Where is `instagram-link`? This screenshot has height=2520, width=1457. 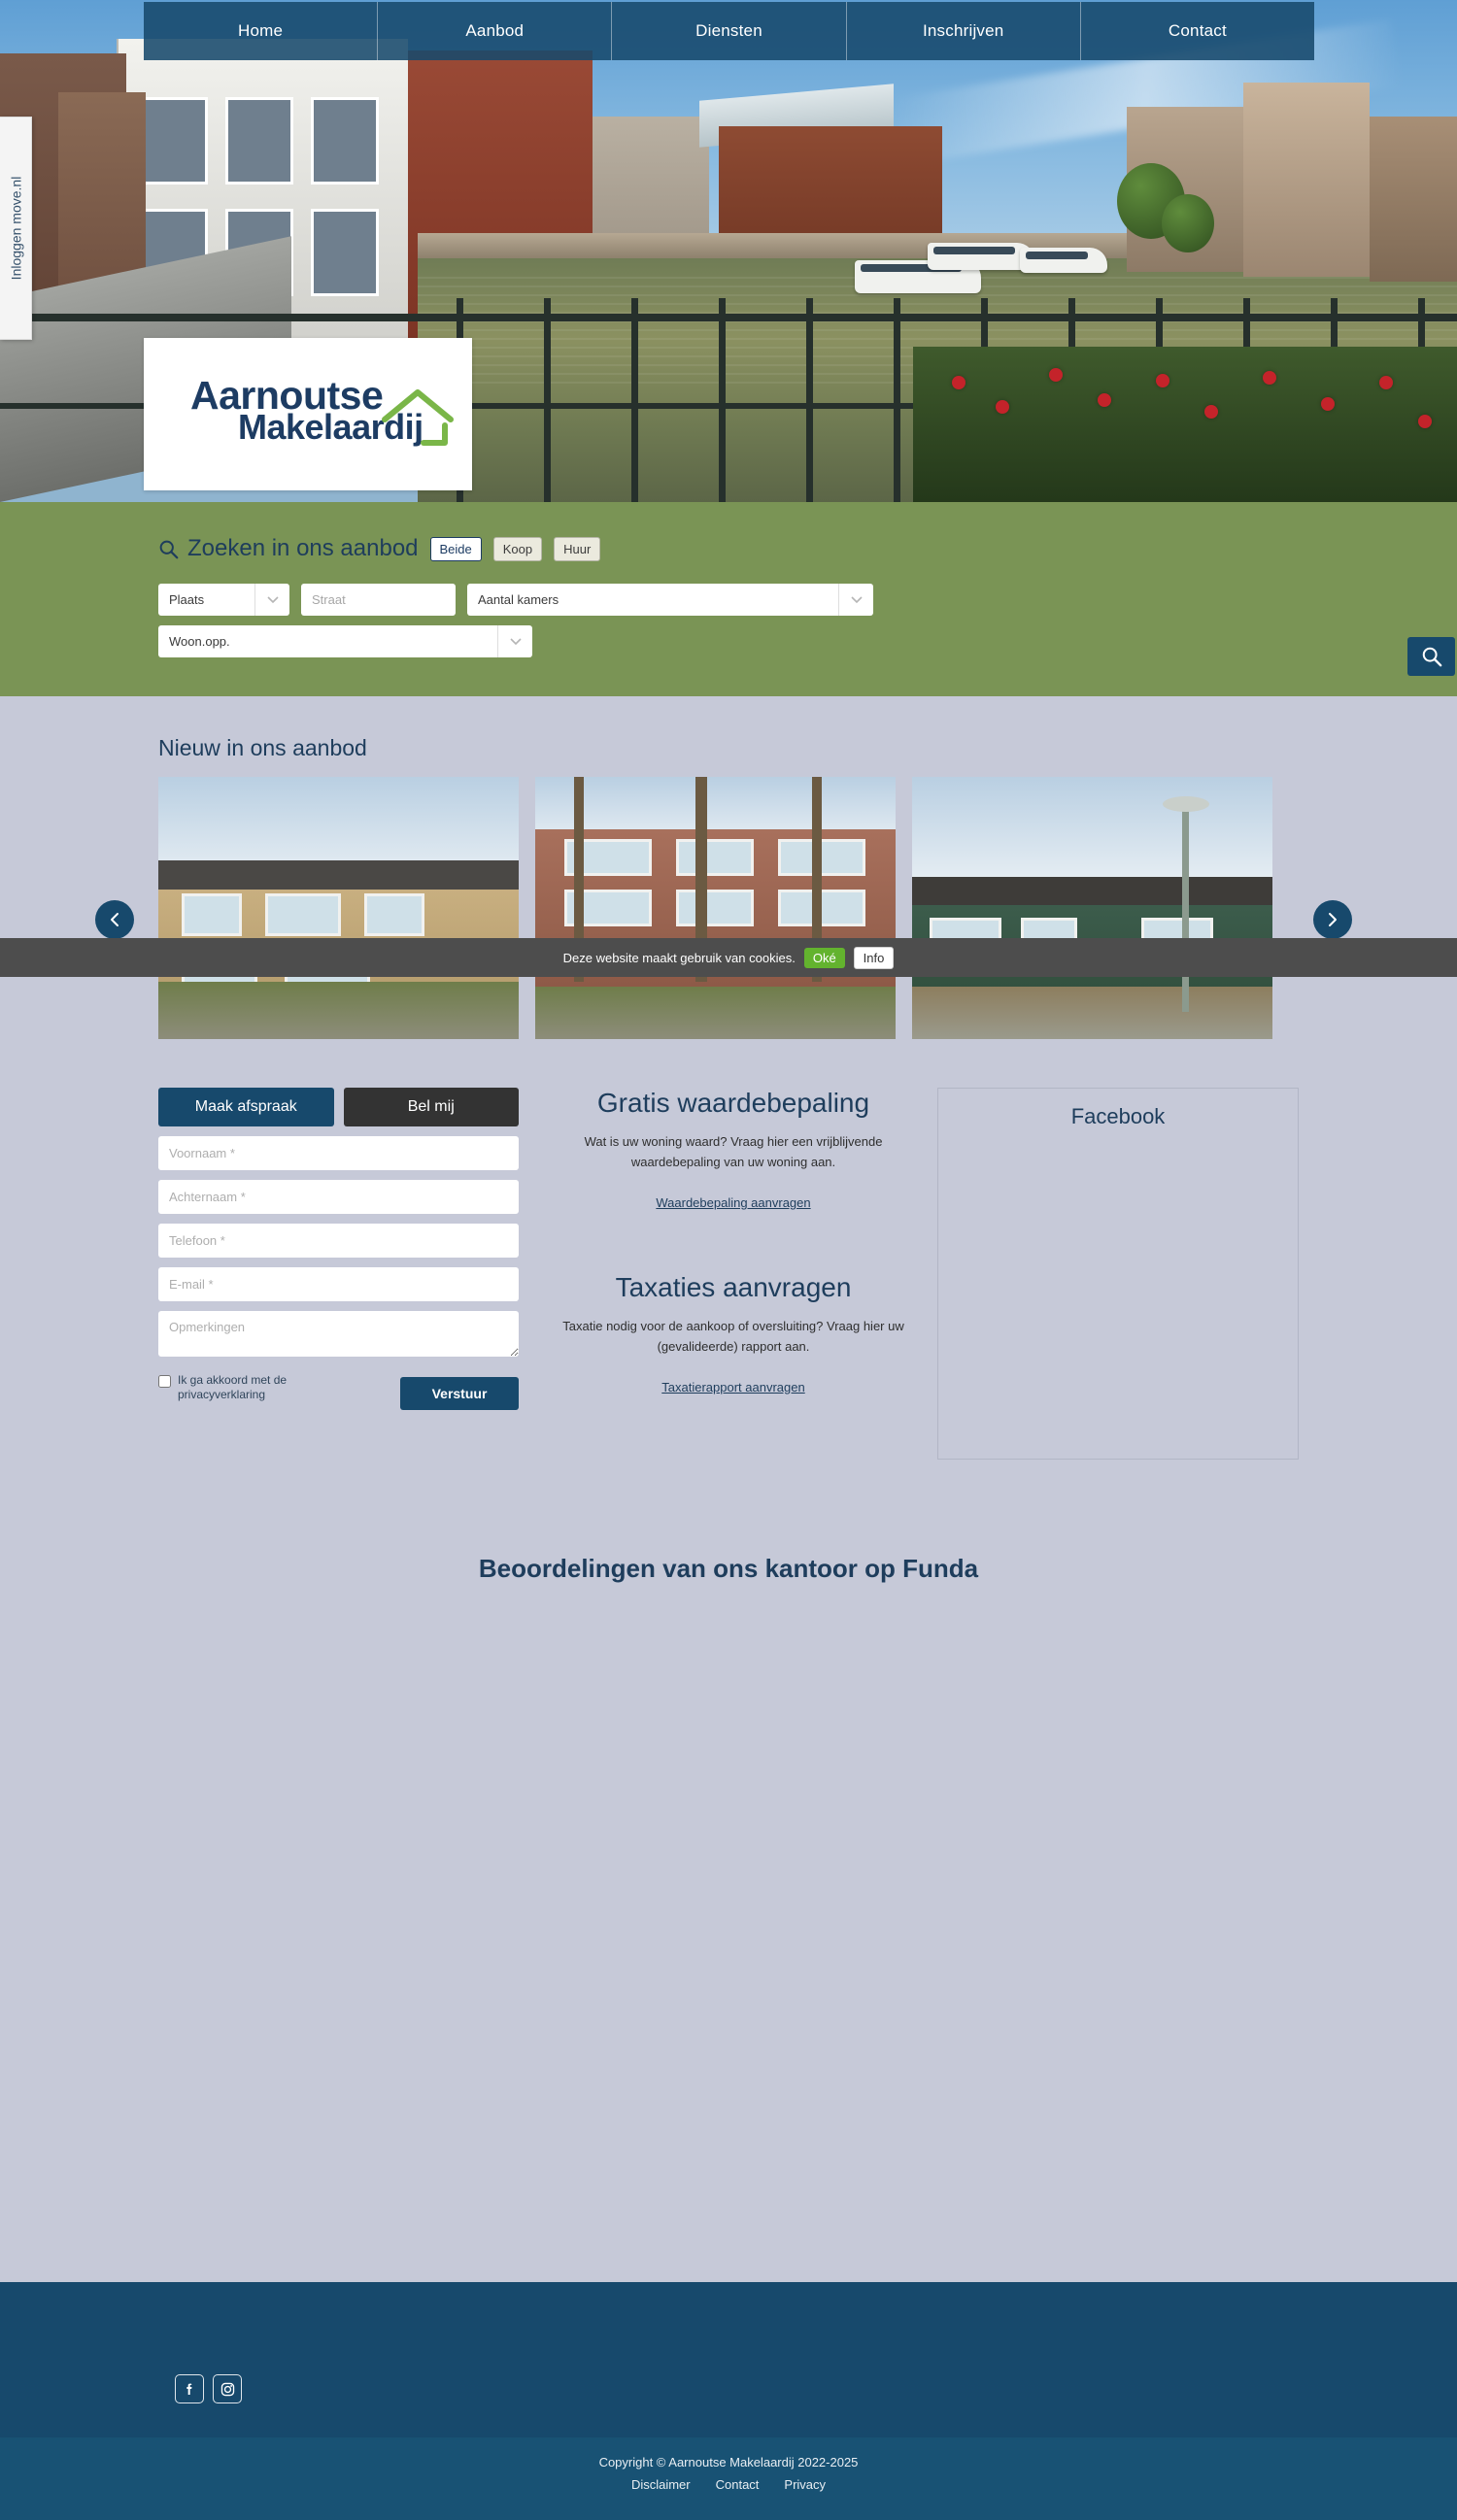 instagram-link is located at coordinates (227, 2388).